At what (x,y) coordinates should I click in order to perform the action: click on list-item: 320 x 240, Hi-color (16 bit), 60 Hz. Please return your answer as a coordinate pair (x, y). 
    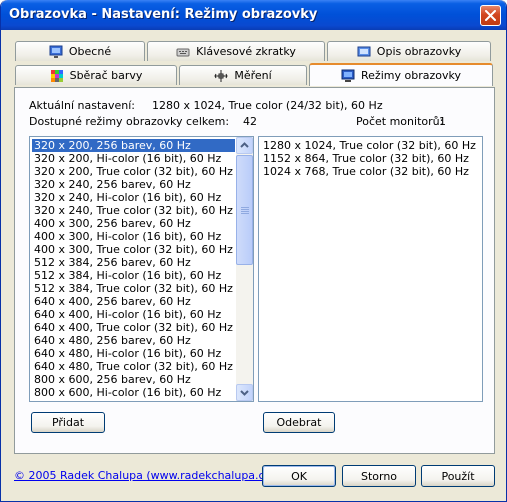
    Looking at the image, I should click on (133, 197).